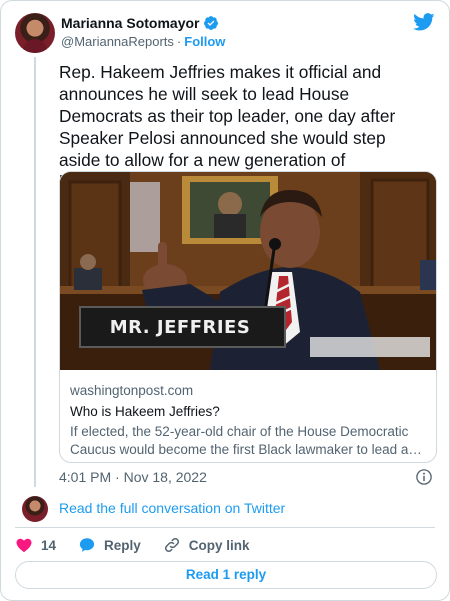  I want to click on link-domain: washingtonpost.com, so click(132, 390).